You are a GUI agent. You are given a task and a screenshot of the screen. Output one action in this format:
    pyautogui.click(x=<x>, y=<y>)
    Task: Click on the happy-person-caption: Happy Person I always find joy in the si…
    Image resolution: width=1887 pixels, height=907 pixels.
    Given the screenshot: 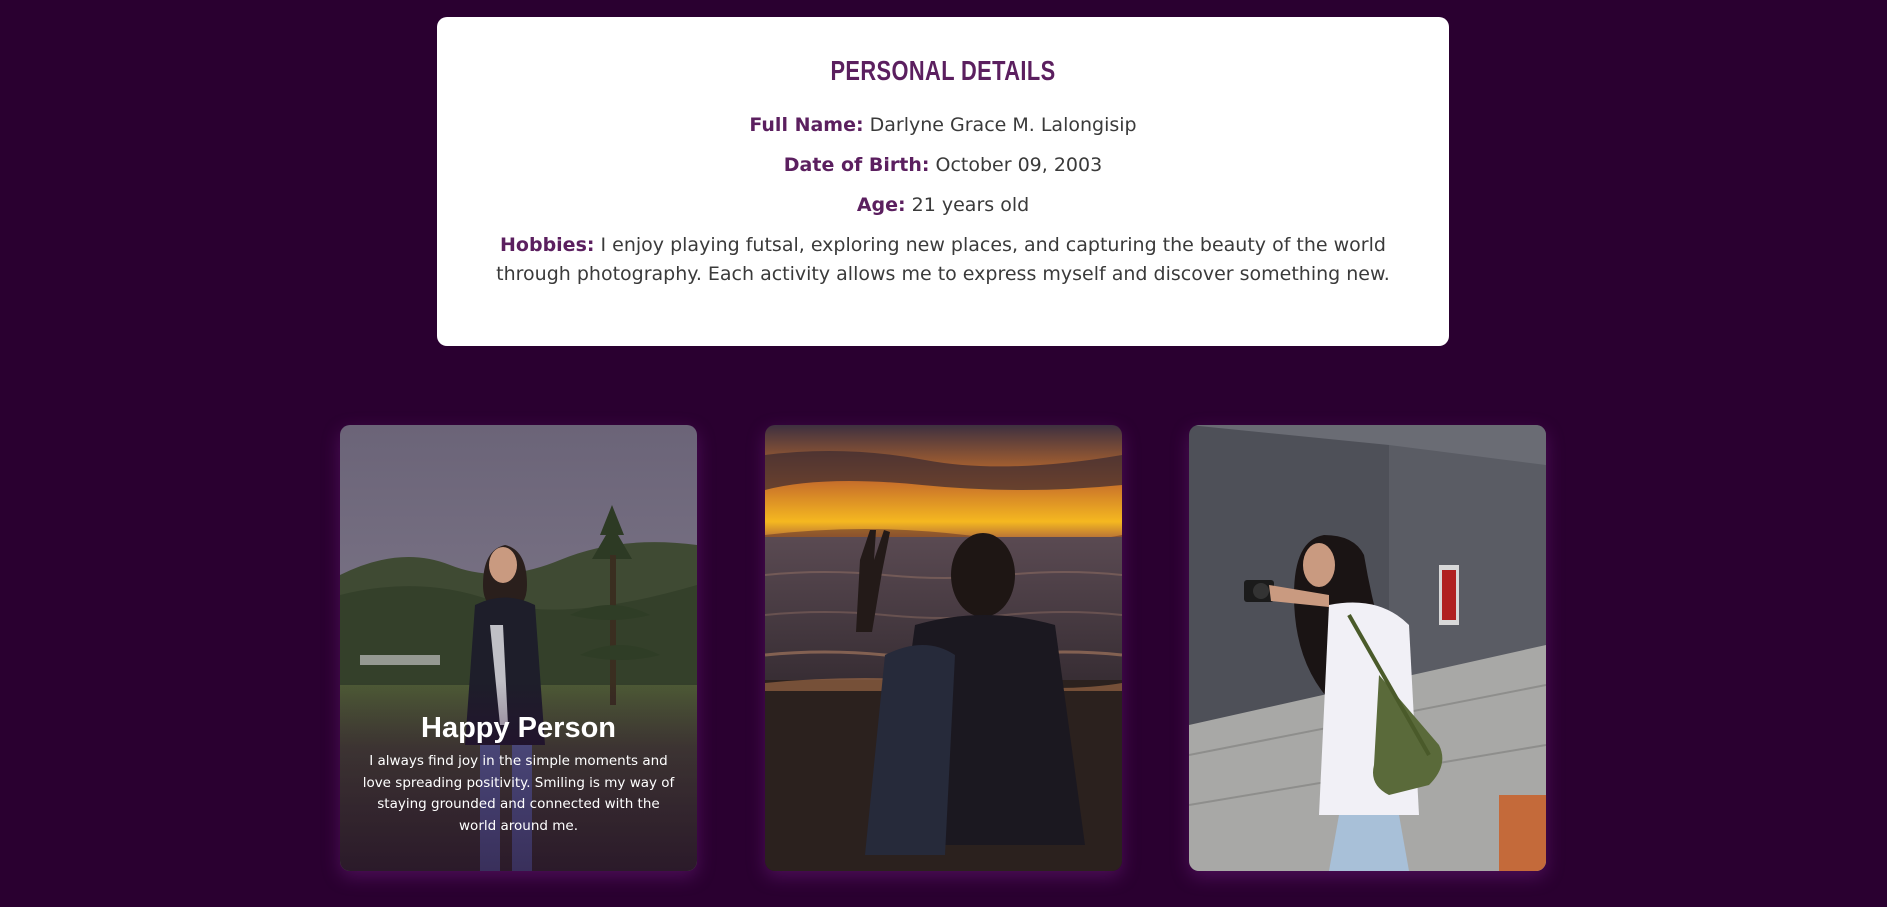 What is the action you would take?
    pyautogui.click(x=518, y=774)
    